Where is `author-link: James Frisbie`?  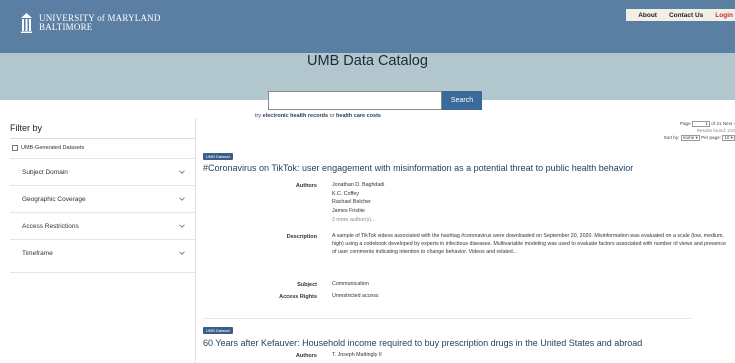 author-link: James Frisbie is located at coordinates (358, 211).